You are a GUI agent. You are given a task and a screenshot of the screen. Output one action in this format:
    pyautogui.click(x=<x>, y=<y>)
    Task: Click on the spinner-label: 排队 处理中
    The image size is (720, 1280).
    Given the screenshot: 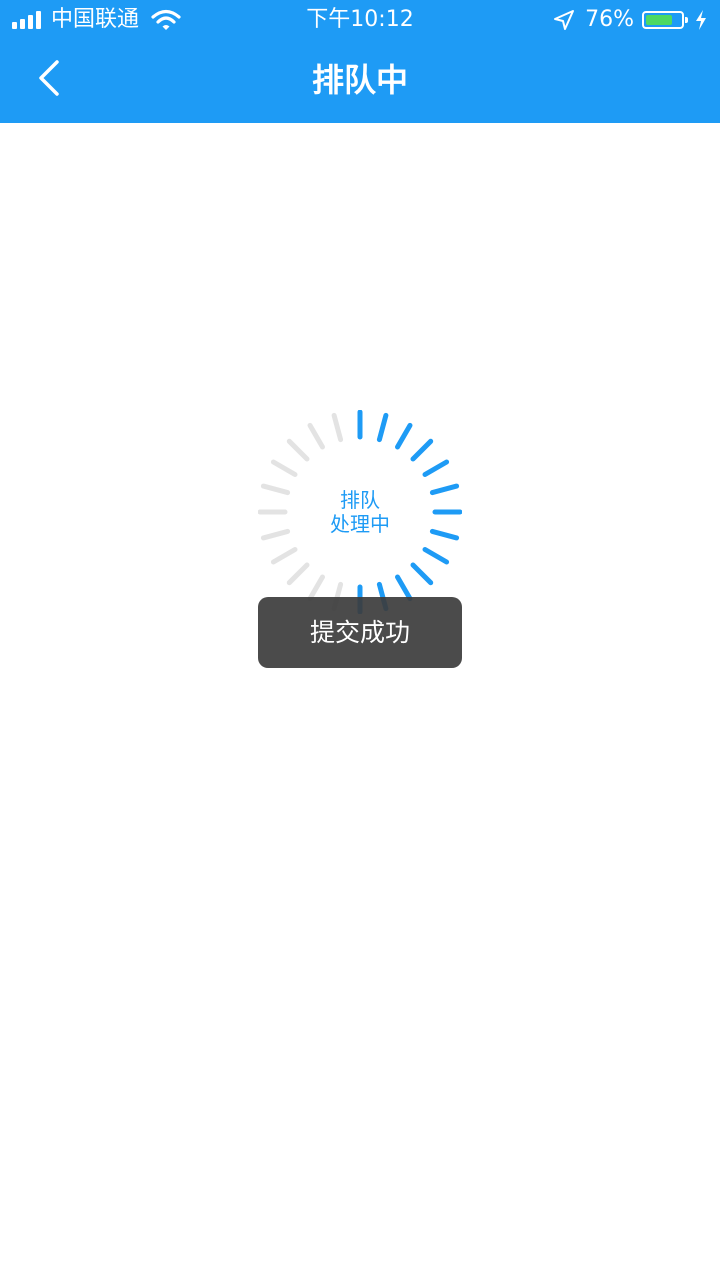 What is the action you would take?
    pyautogui.click(x=360, y=512)
    